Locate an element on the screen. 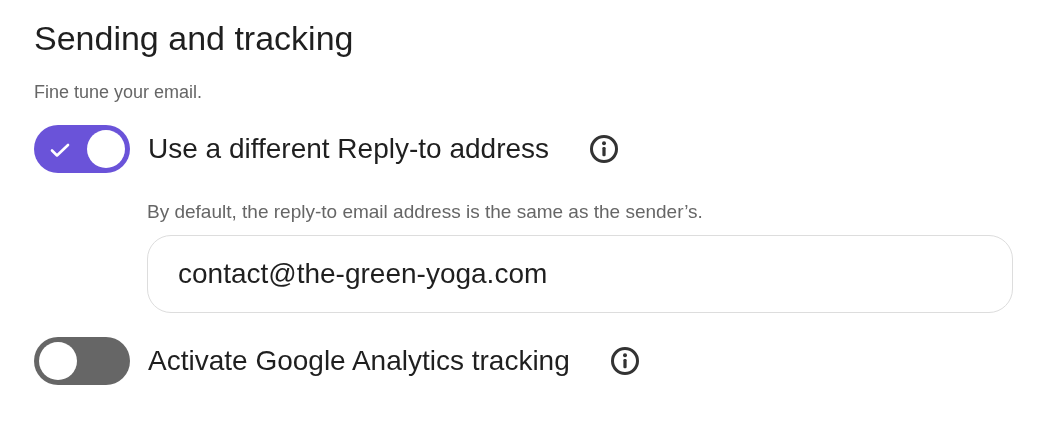 This screenshot has height=422, width=1048. setting-label: Activate Google Analytics tracking is located at coordinates (359, 361).